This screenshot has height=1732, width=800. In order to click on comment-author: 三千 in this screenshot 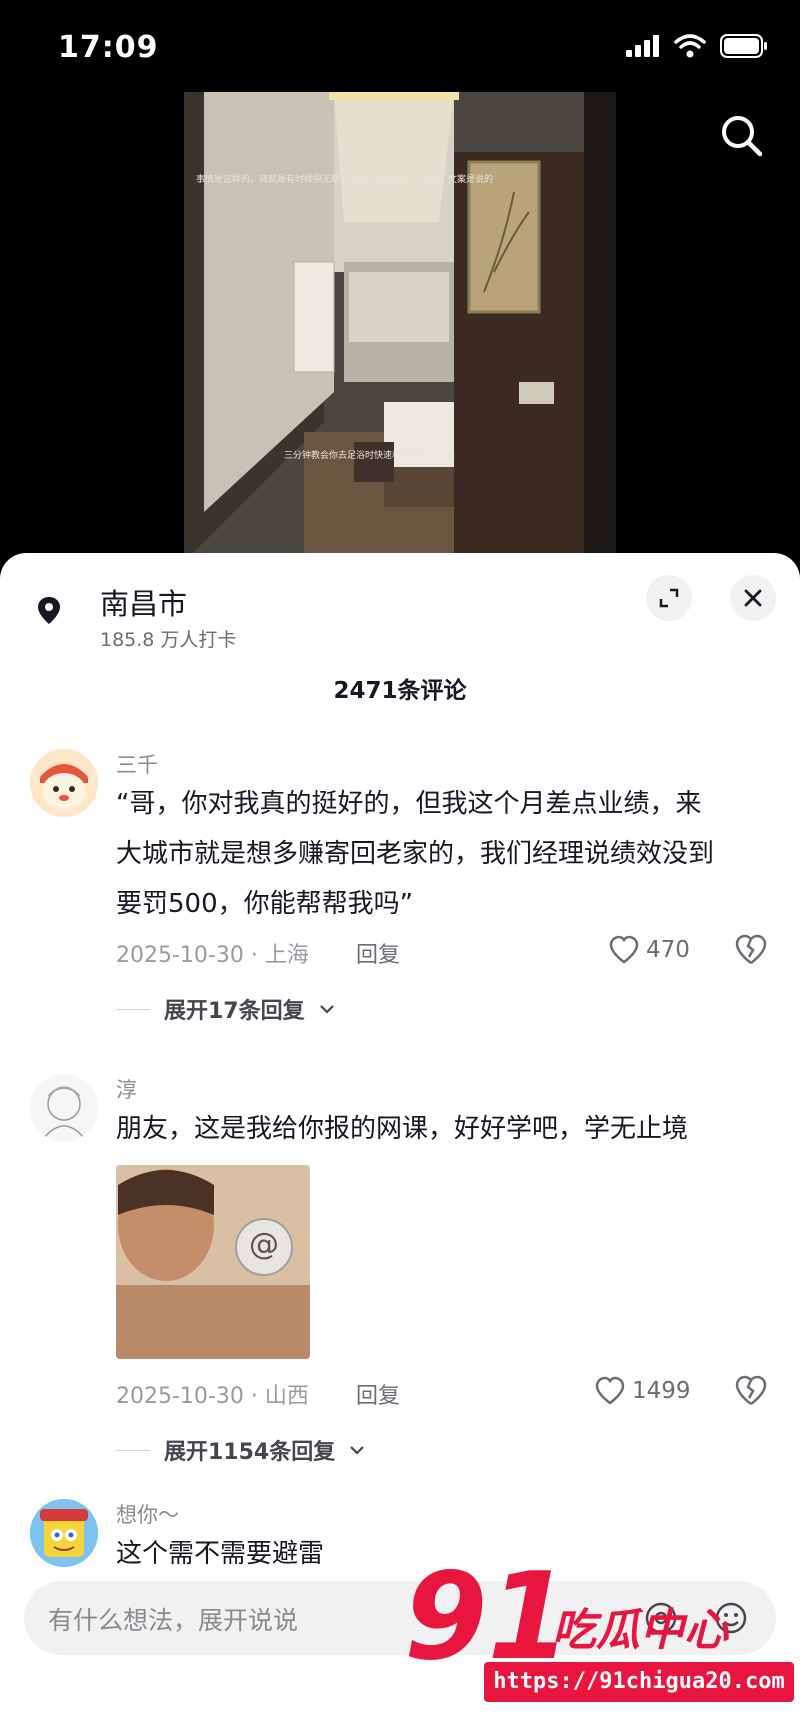, I will do `click(137, 764)`.